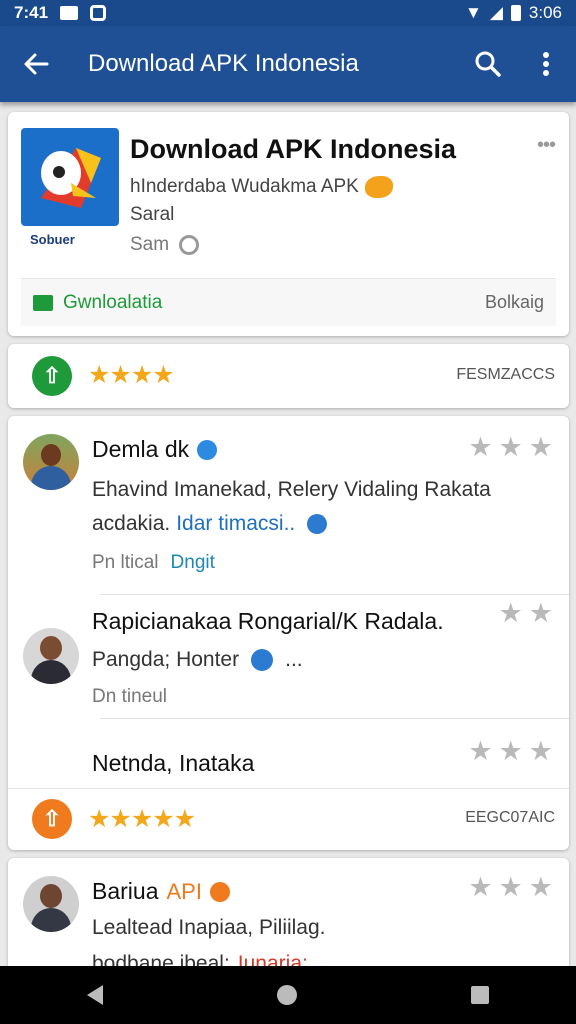 This screenshot has width=576, height=1024. I want to click on status-bar: 7:41 ▼ ◢ 3:06, so click(288, 13).